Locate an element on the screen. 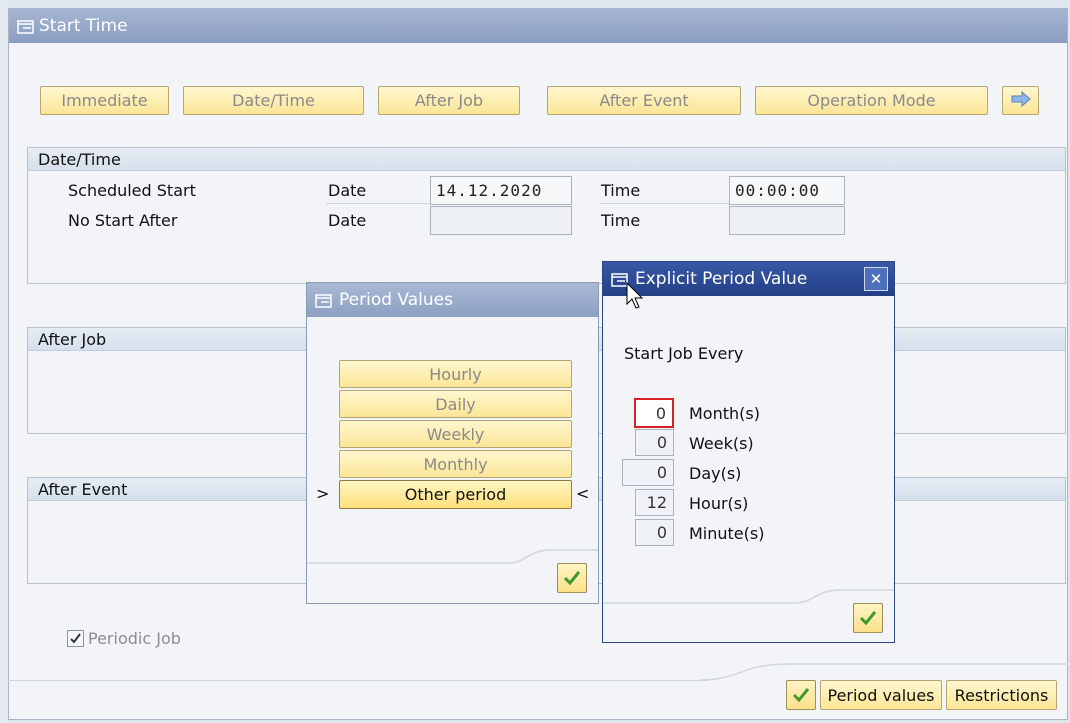  months-input: 0 is located at coordinates (654, 413).